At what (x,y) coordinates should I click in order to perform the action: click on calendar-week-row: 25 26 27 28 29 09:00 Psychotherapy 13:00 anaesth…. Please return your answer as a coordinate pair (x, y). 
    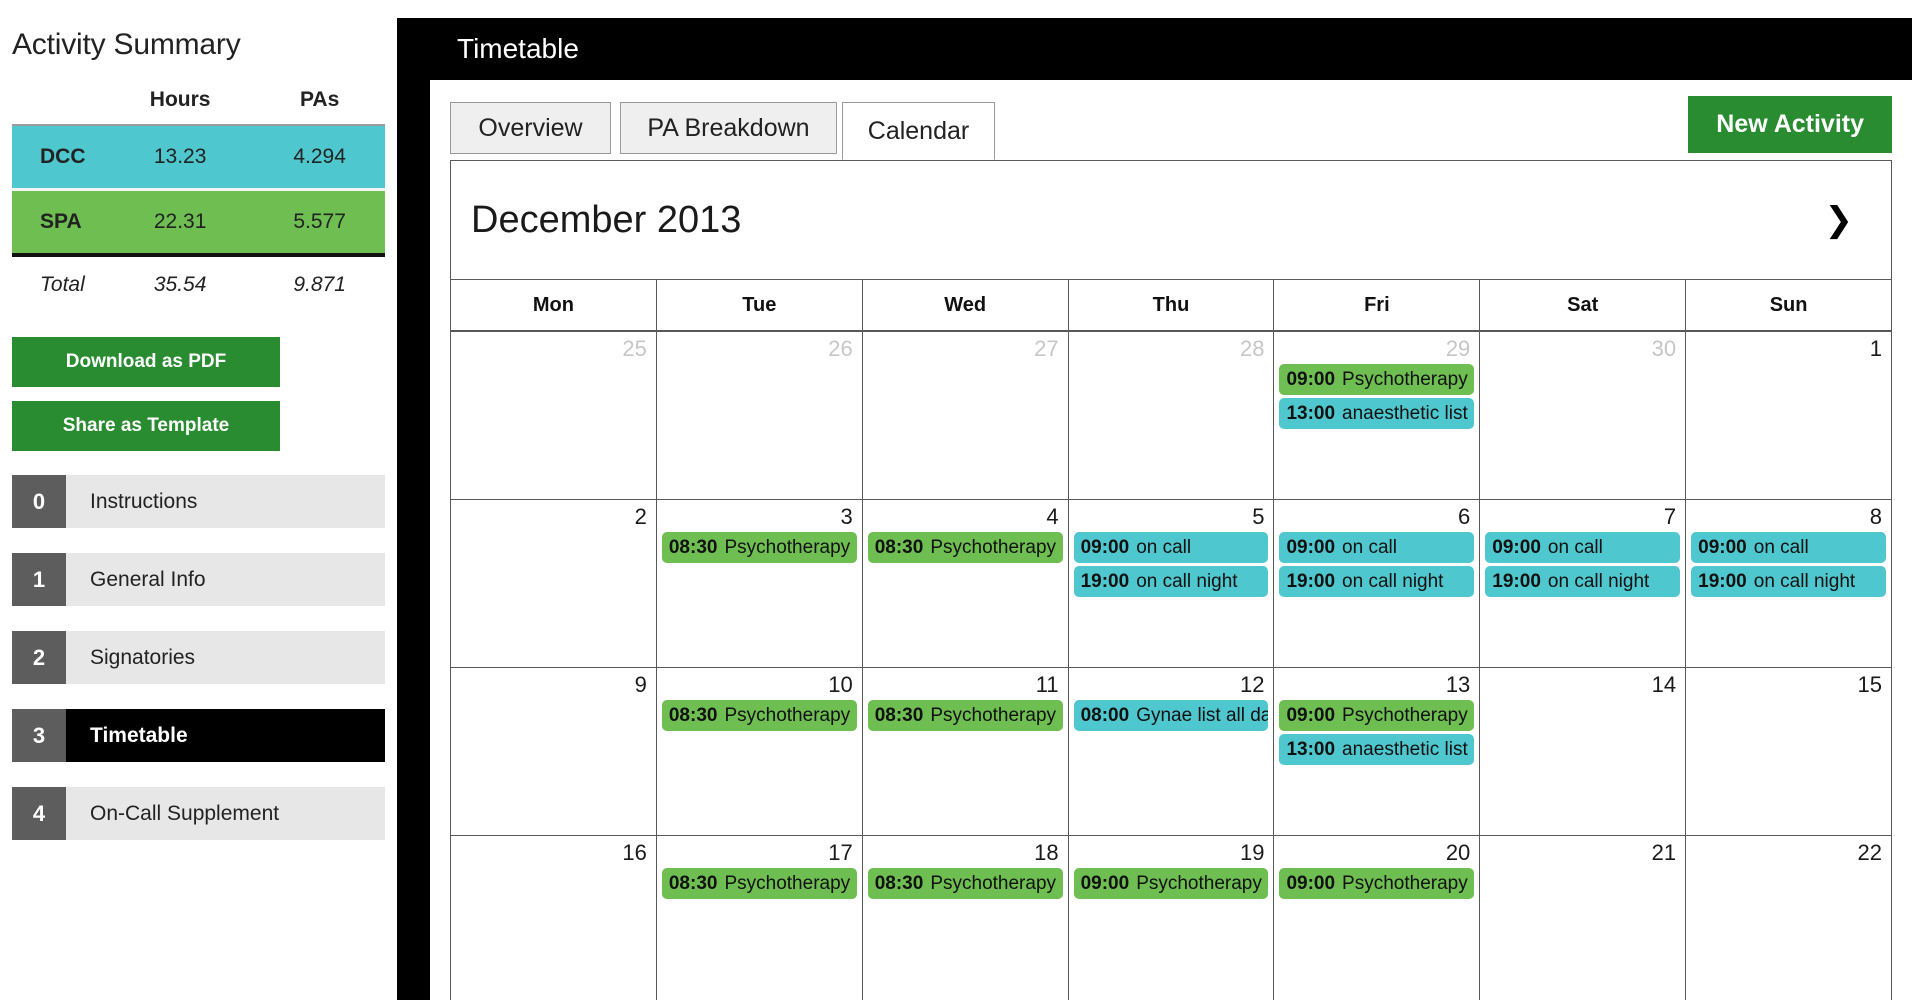
    Looking at the image, I should click on (1171, 416).